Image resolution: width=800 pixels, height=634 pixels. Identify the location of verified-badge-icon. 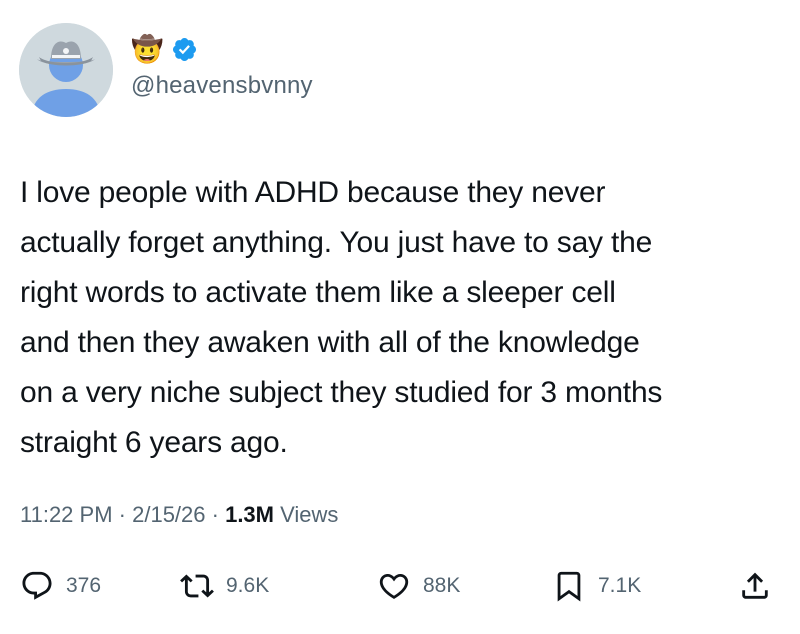
(184, 49).